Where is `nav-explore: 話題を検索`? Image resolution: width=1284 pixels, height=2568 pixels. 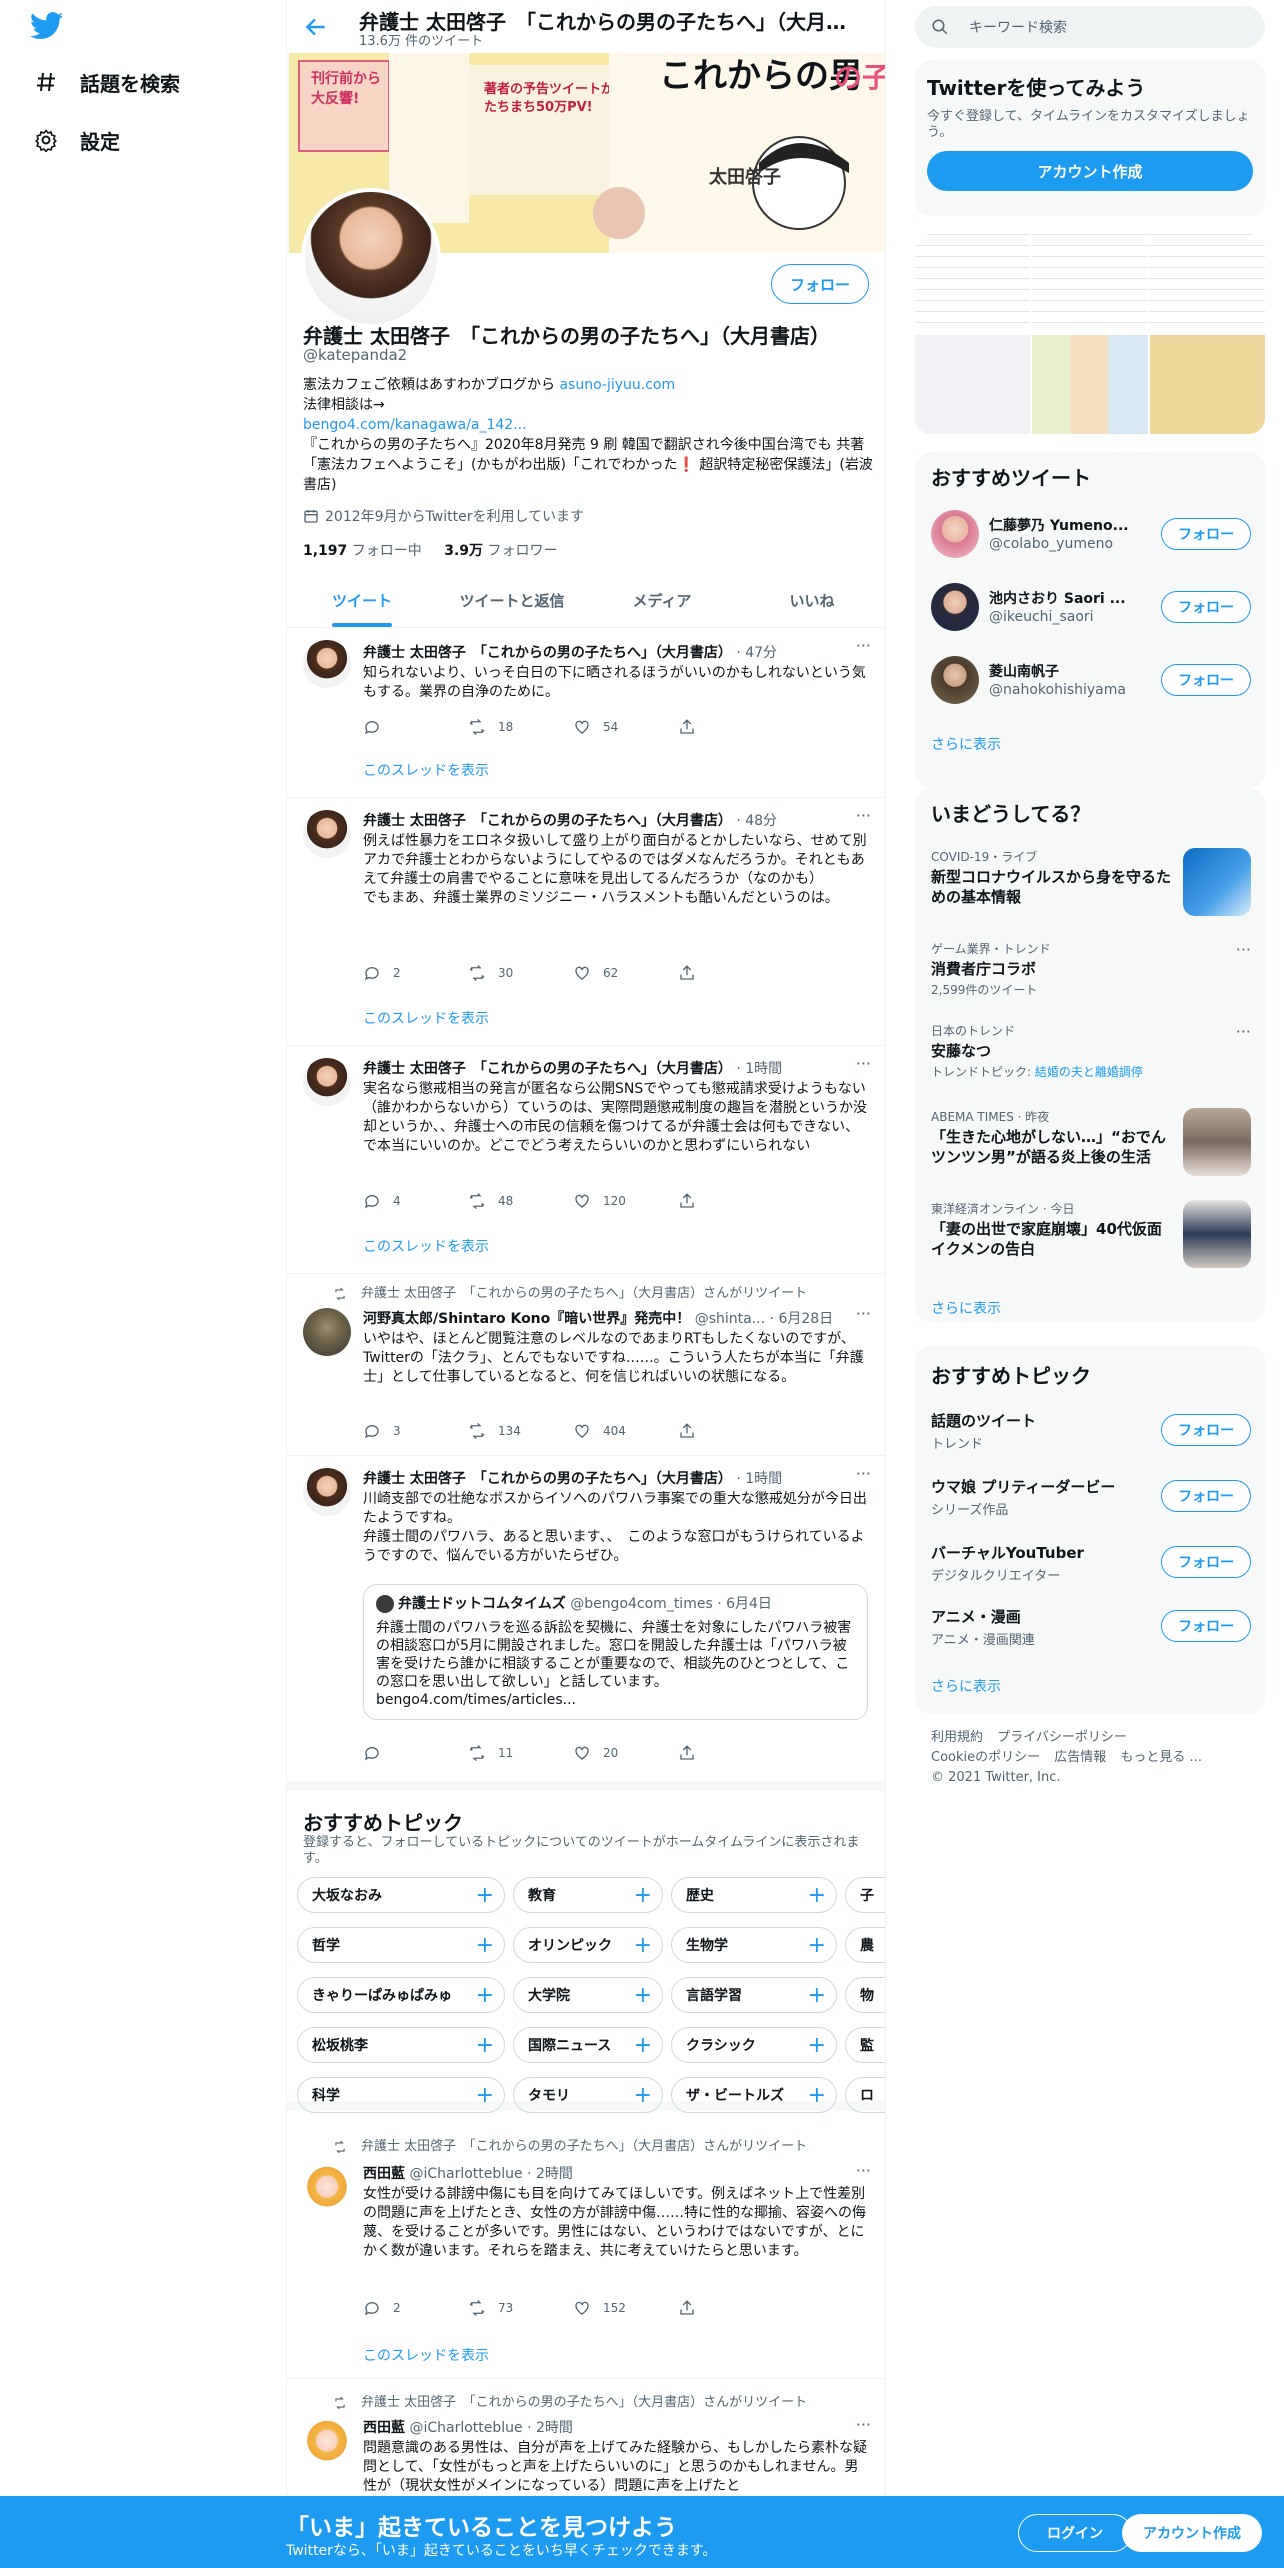
nav-explore: 話題を検索 is located at coordinates (106, 82).